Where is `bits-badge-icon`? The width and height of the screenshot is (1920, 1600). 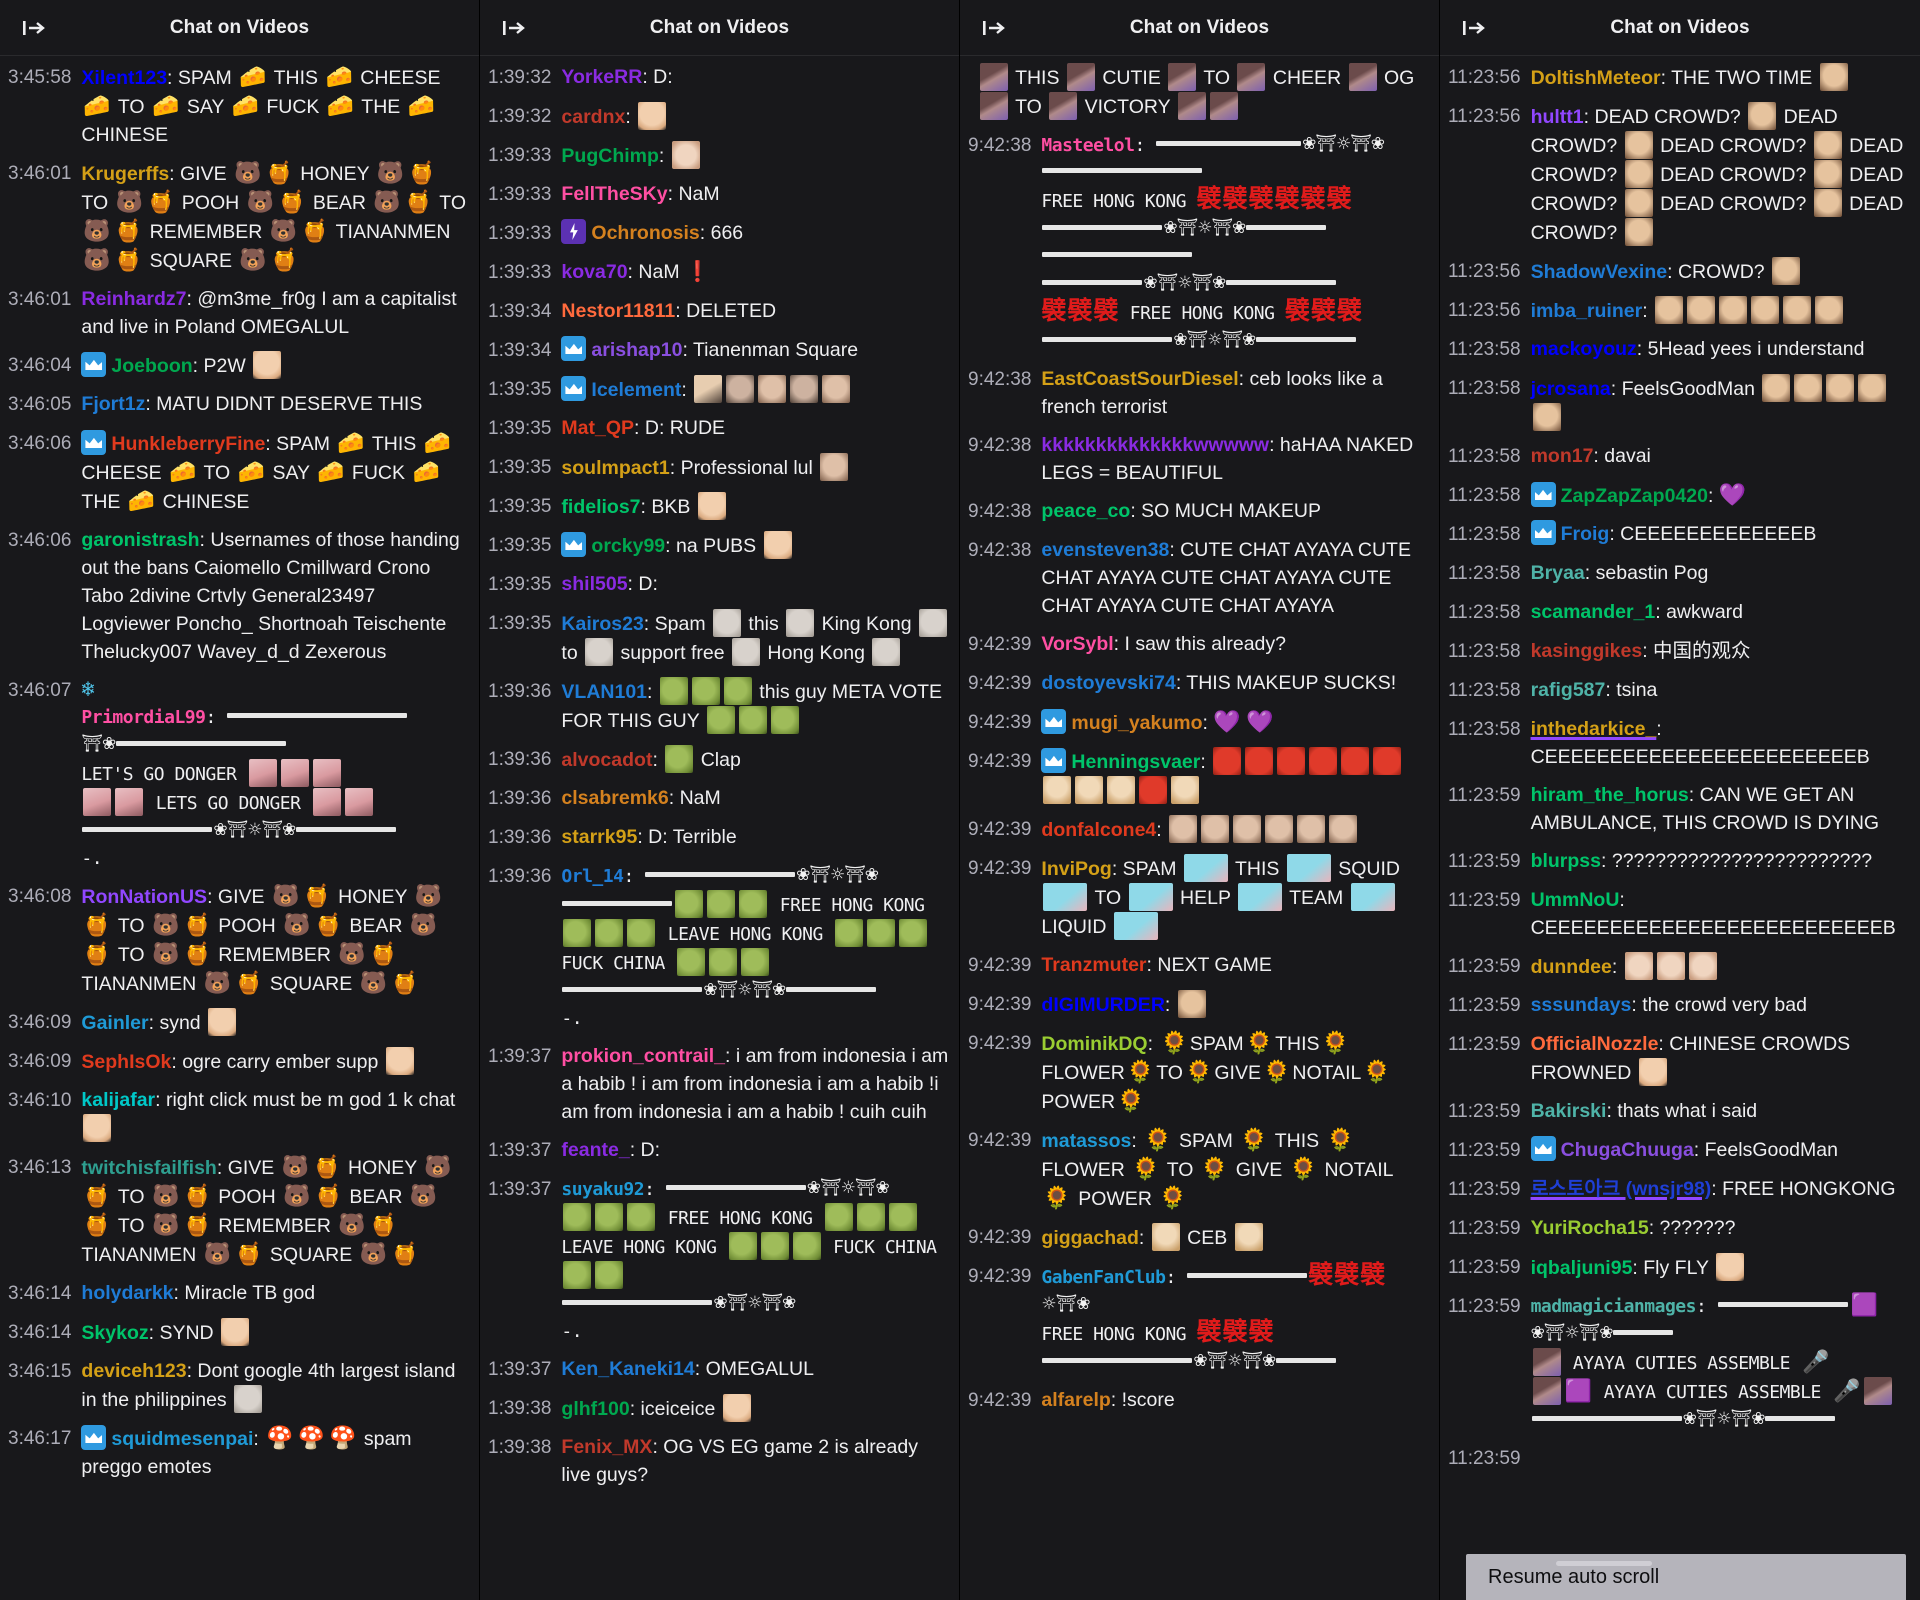 bits-badge-icon is located at coordinates (574, 231).